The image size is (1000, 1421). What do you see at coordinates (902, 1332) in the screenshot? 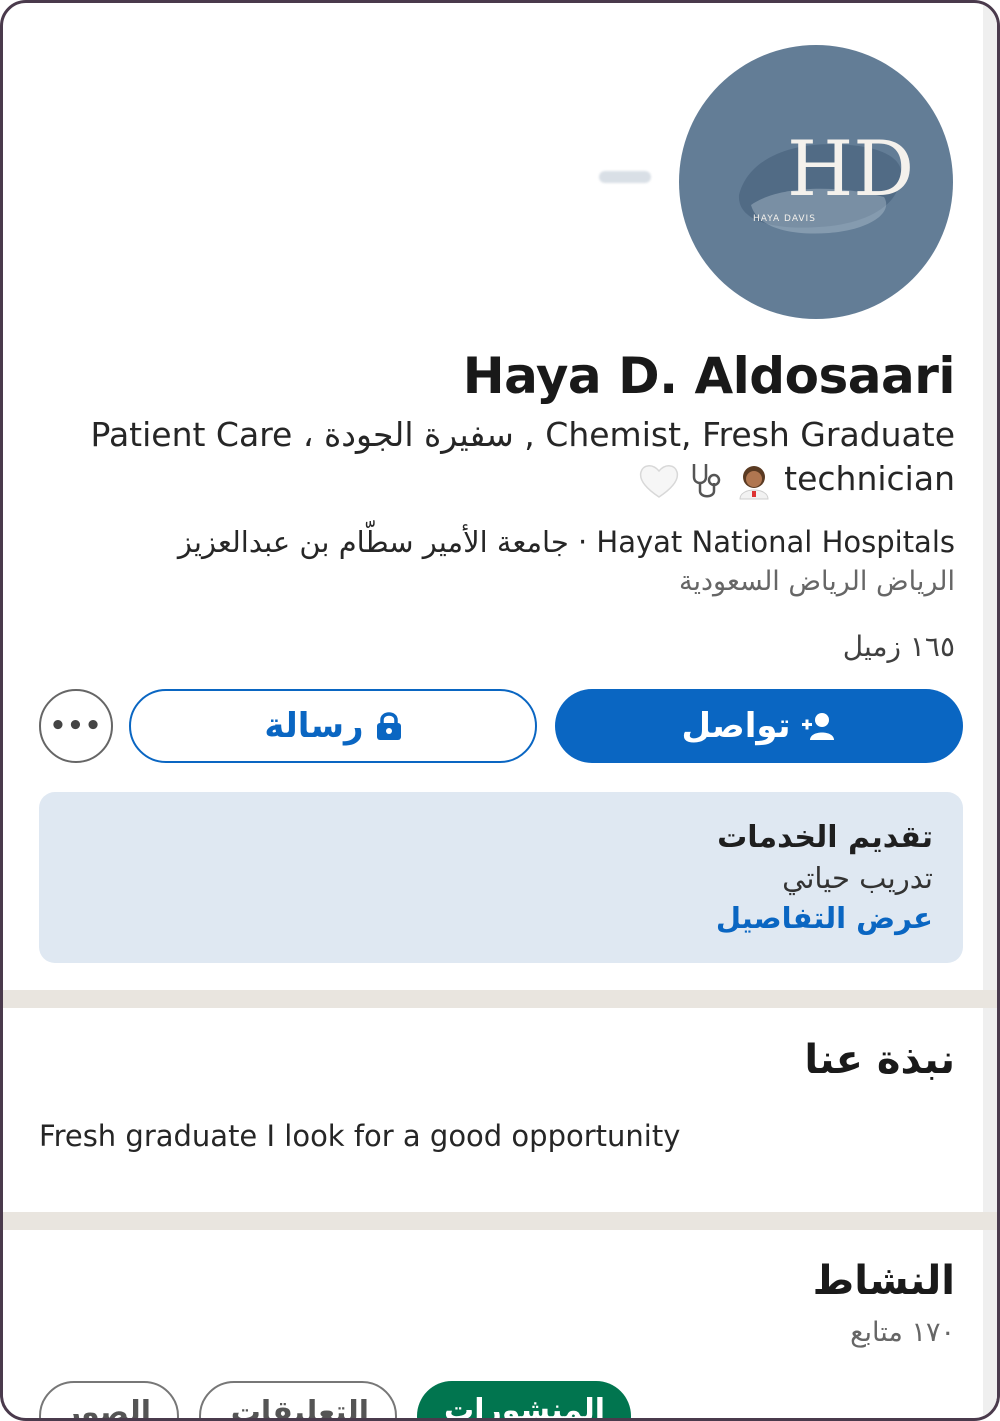
I see `activity-followers: ١٧٠ متابع` at bounding box center [902, 1332].